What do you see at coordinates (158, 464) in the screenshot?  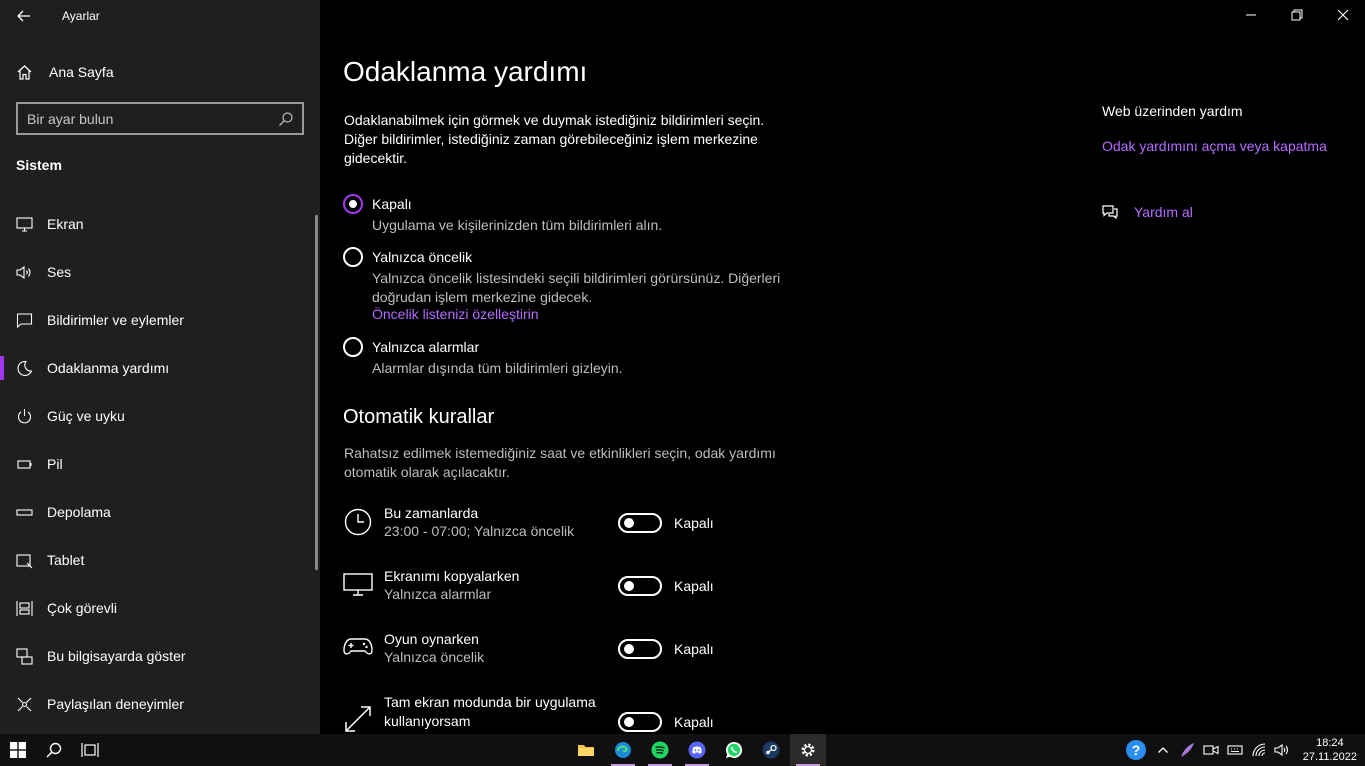 I see `sidebar-item-pil: Pil` at bounding box center [158, 464].